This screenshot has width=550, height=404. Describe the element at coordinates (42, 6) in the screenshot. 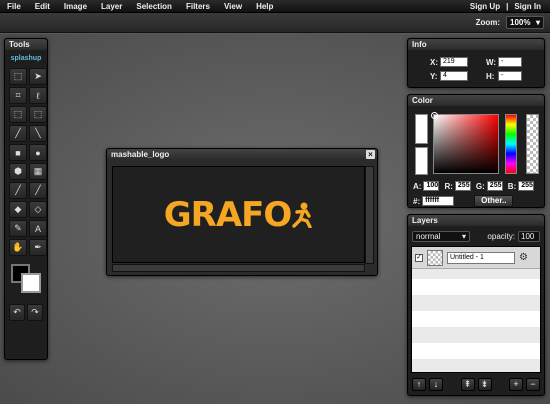

I see `menu-edit: Edit` at that location.